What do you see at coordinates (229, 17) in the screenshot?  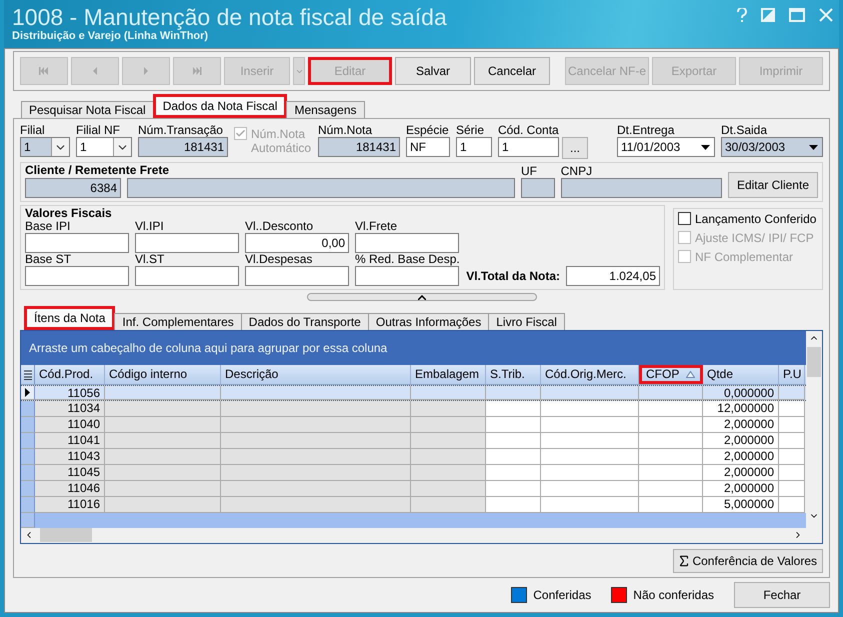 I see `window-title: 1008 - Manutenção de nota fiscal de saída` at bounding box center [229, 17].